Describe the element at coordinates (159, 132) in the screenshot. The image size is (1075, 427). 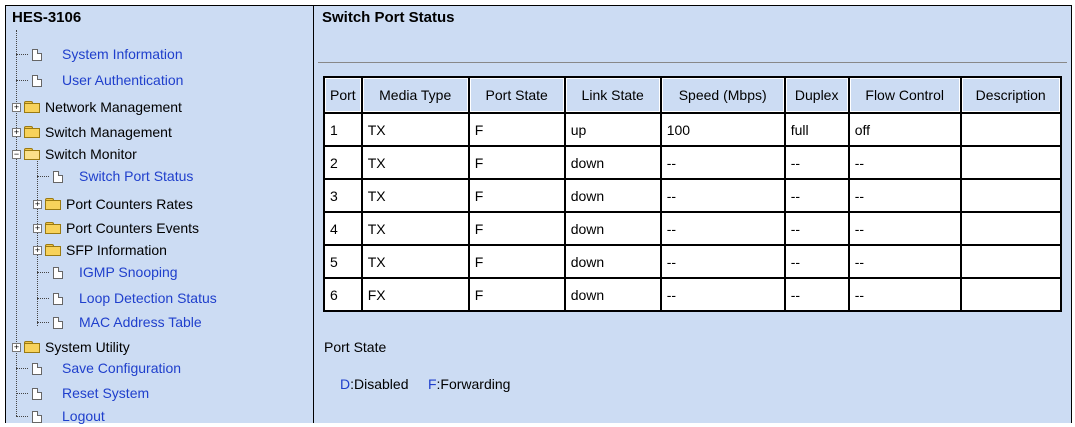
I see `sidebar-item-switch-management: + Switch Management` at that location.